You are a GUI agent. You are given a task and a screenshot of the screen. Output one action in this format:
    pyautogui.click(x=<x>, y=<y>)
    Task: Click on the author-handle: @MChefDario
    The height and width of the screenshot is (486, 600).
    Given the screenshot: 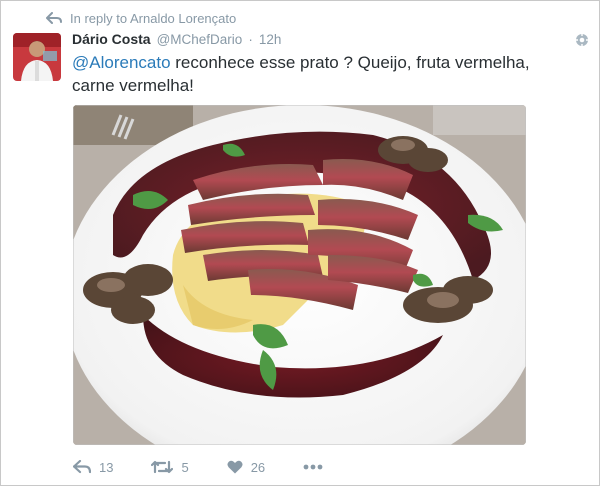 What is the action you would take?
    pyautogui.click(x=200, y=39)
    